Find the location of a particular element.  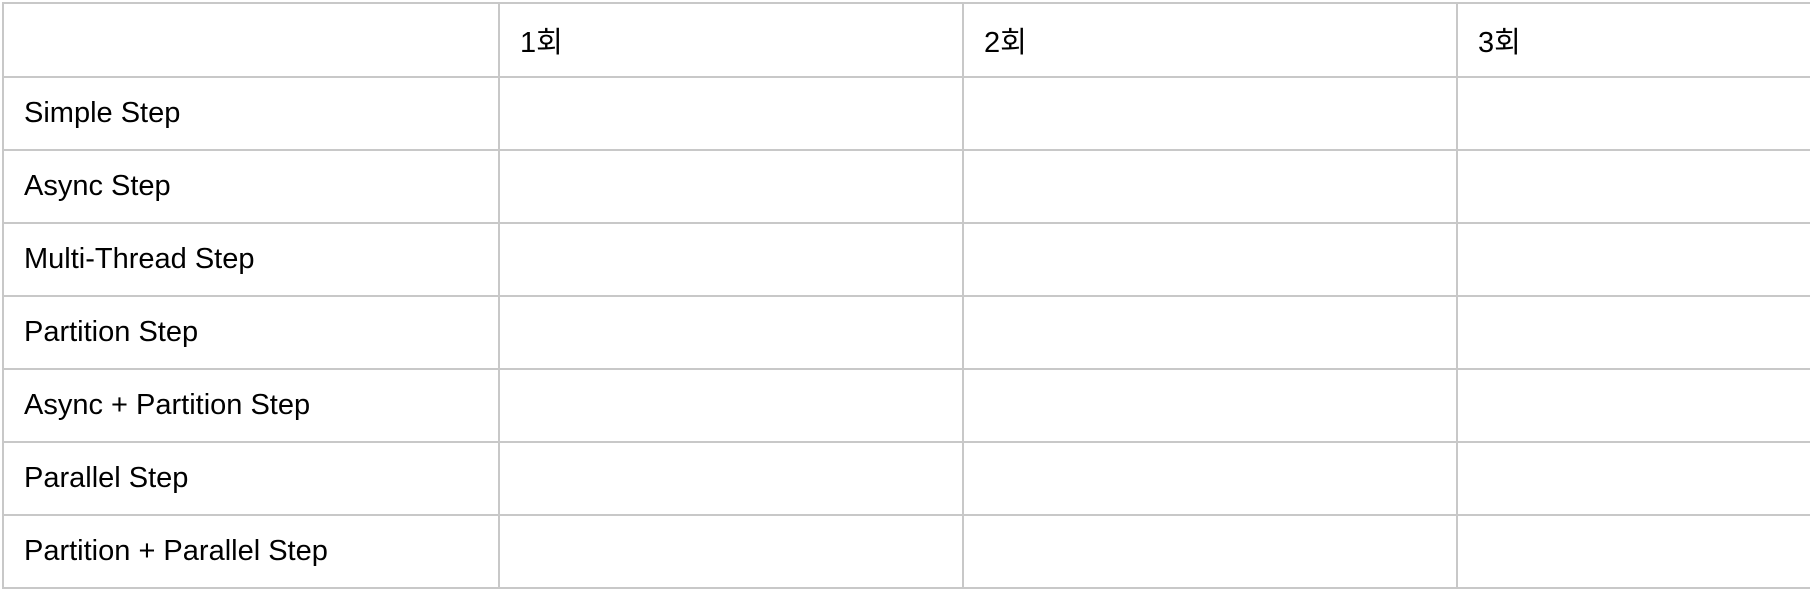

table-row: Partition Step is located at coordinates (906, 332).